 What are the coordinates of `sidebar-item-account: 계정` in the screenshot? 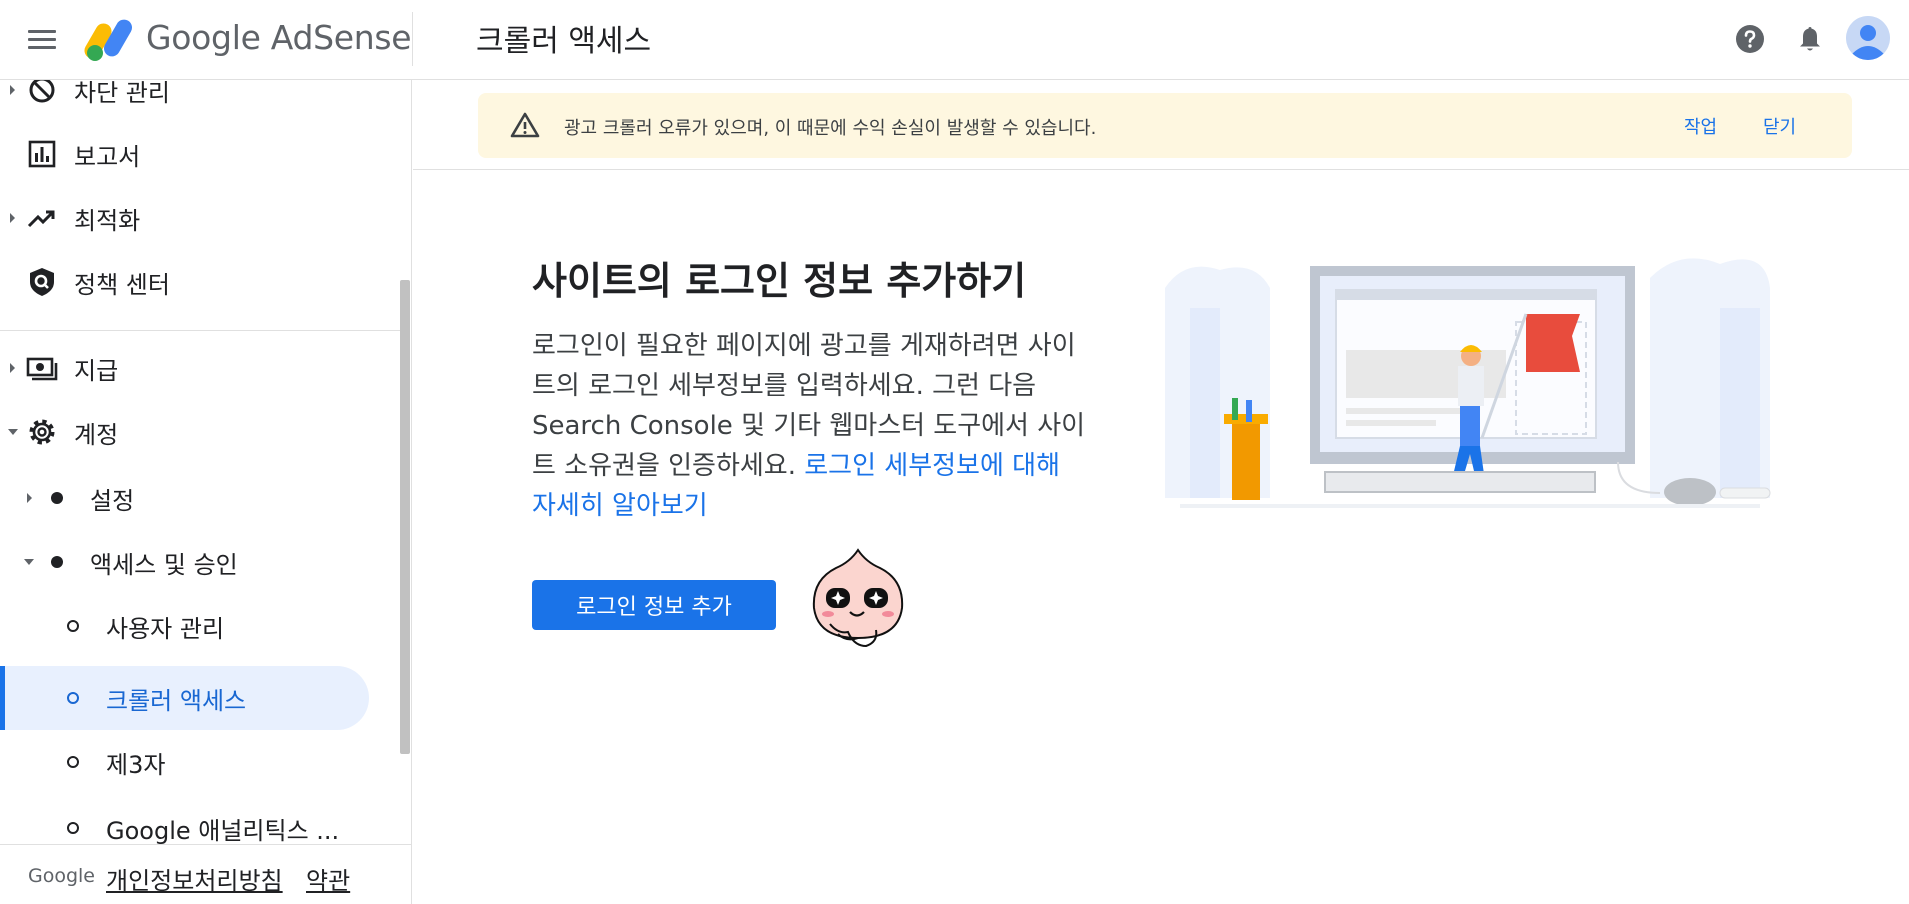 It's located at (185, 432).